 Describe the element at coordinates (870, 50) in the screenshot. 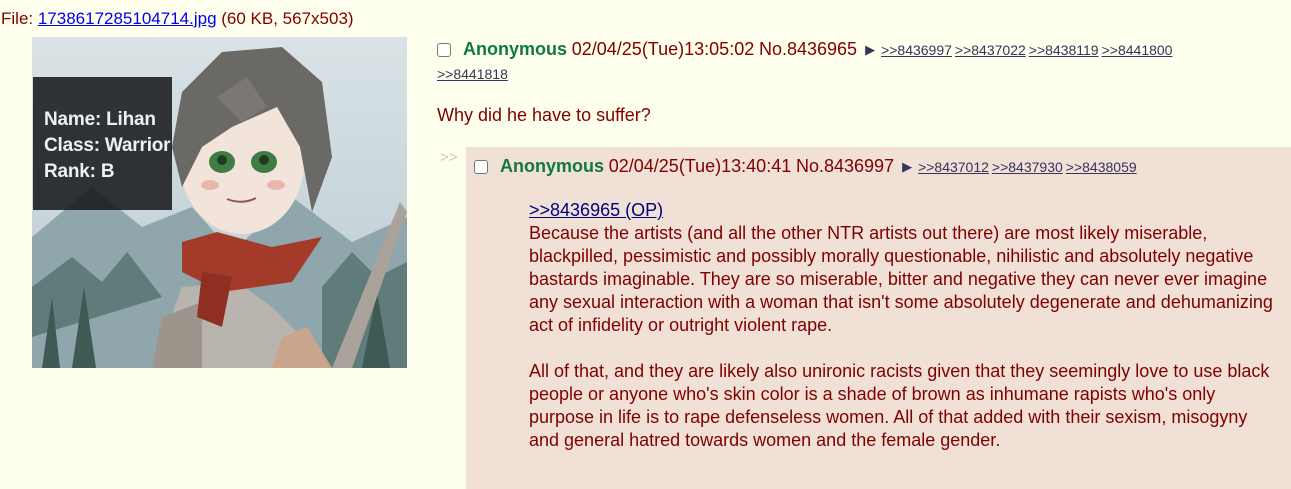

I see `op-menu-arrow-icon: ▶` at that location.